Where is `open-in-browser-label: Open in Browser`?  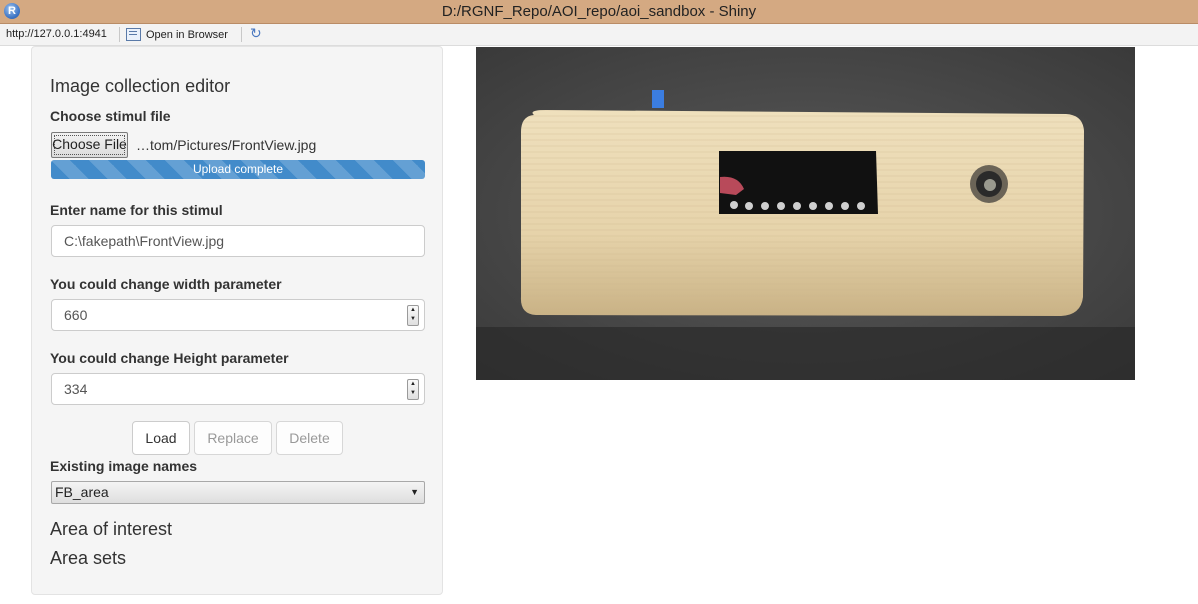
open-in-browser-label: Open in Browser is located at coordinates (187, 34).